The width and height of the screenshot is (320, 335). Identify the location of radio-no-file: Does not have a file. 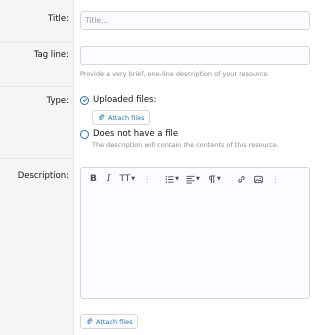
(129, 134).